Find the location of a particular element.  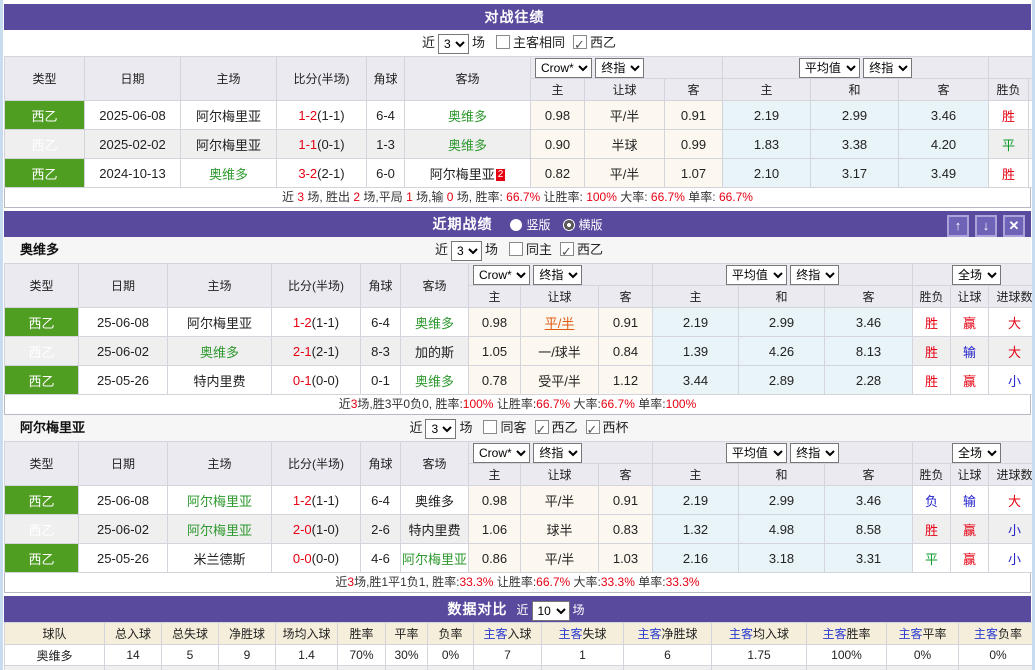

result-cell: 胜 is located at coordinates (1009, 115).